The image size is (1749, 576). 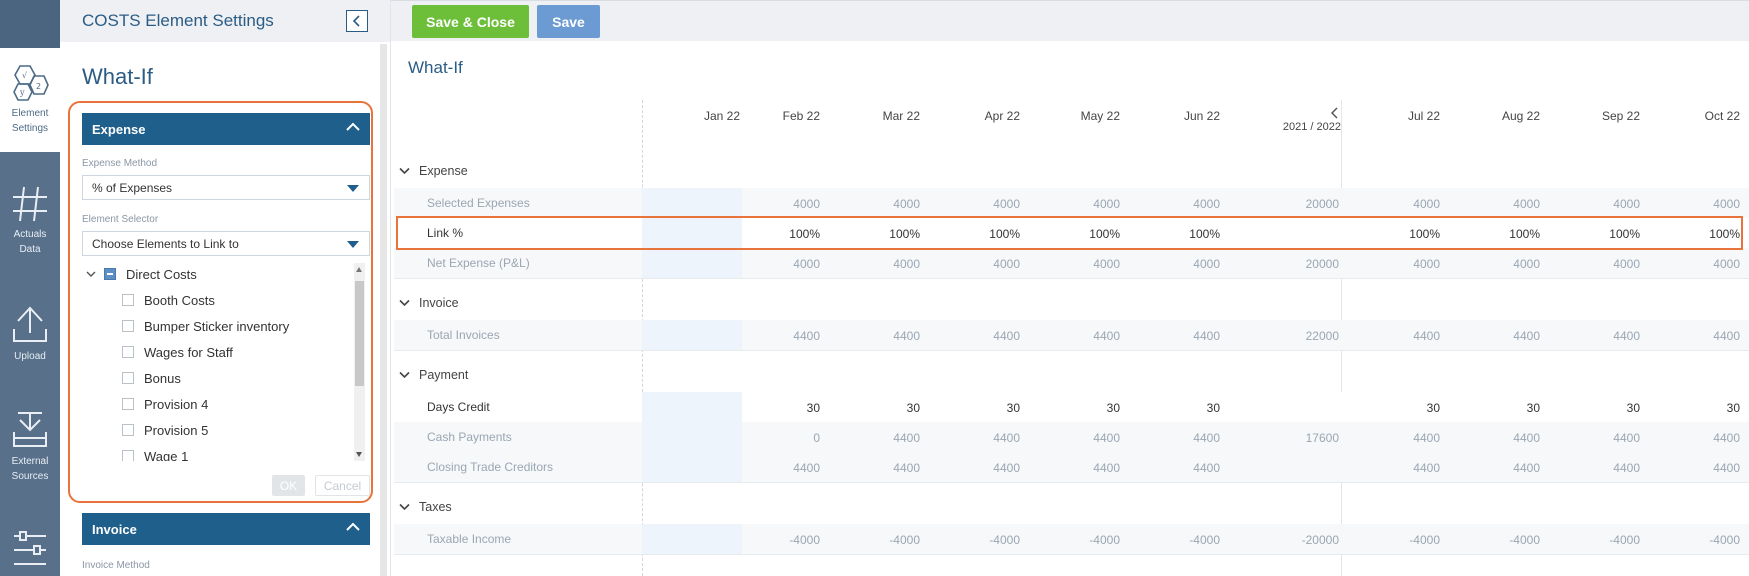 I want to click on rail-item-settings, so click(x=30, y=552).